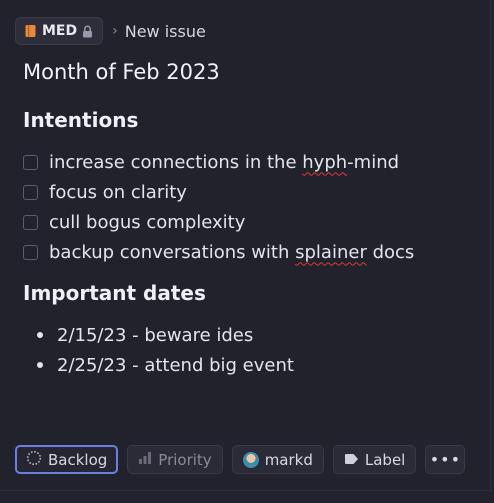  I want to click on label-button: Label, so click(374, 459).